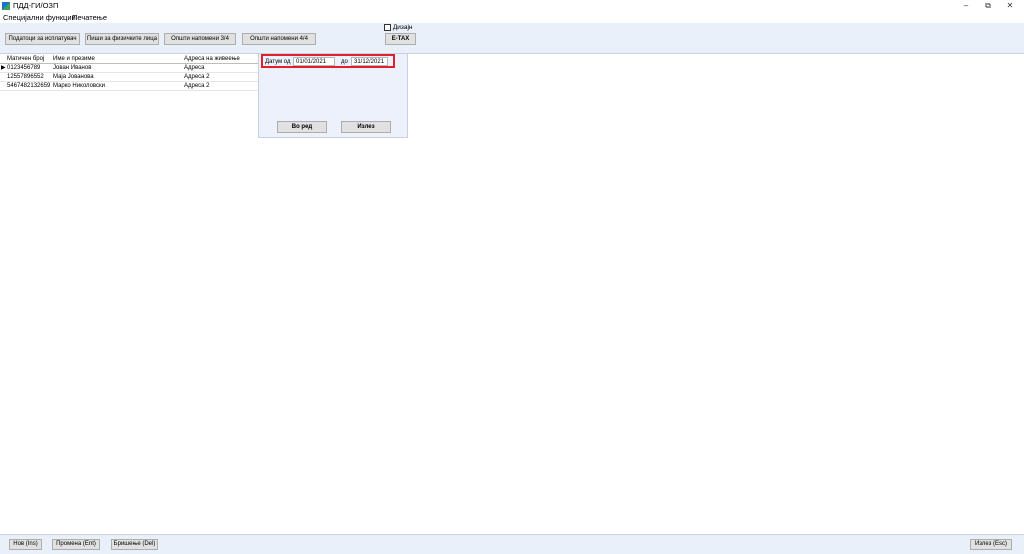 This screenshot has width=1024, height=554. Describe the element at coordinates (122, 39) in the screenshot. I see `natural-persons-button: Пиши за физичките лица` at that location.